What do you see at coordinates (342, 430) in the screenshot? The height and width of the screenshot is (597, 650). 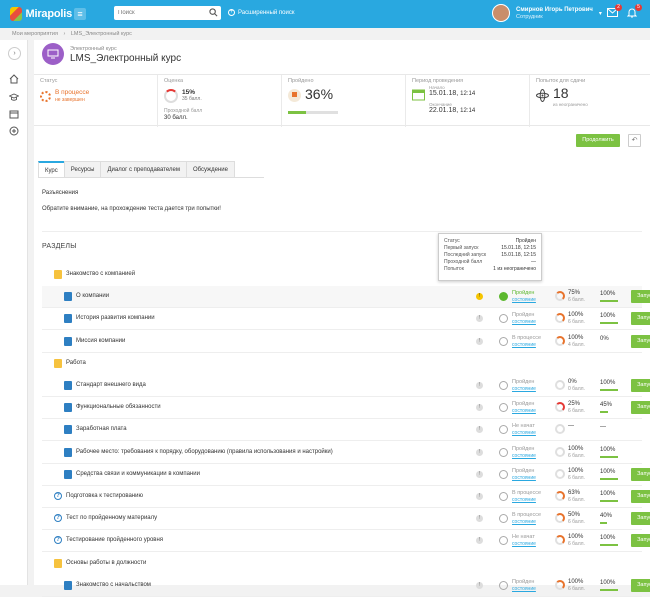 I see `table-row: Заработная плата! Не начат состояние — —` at bounding box center [342, 430].